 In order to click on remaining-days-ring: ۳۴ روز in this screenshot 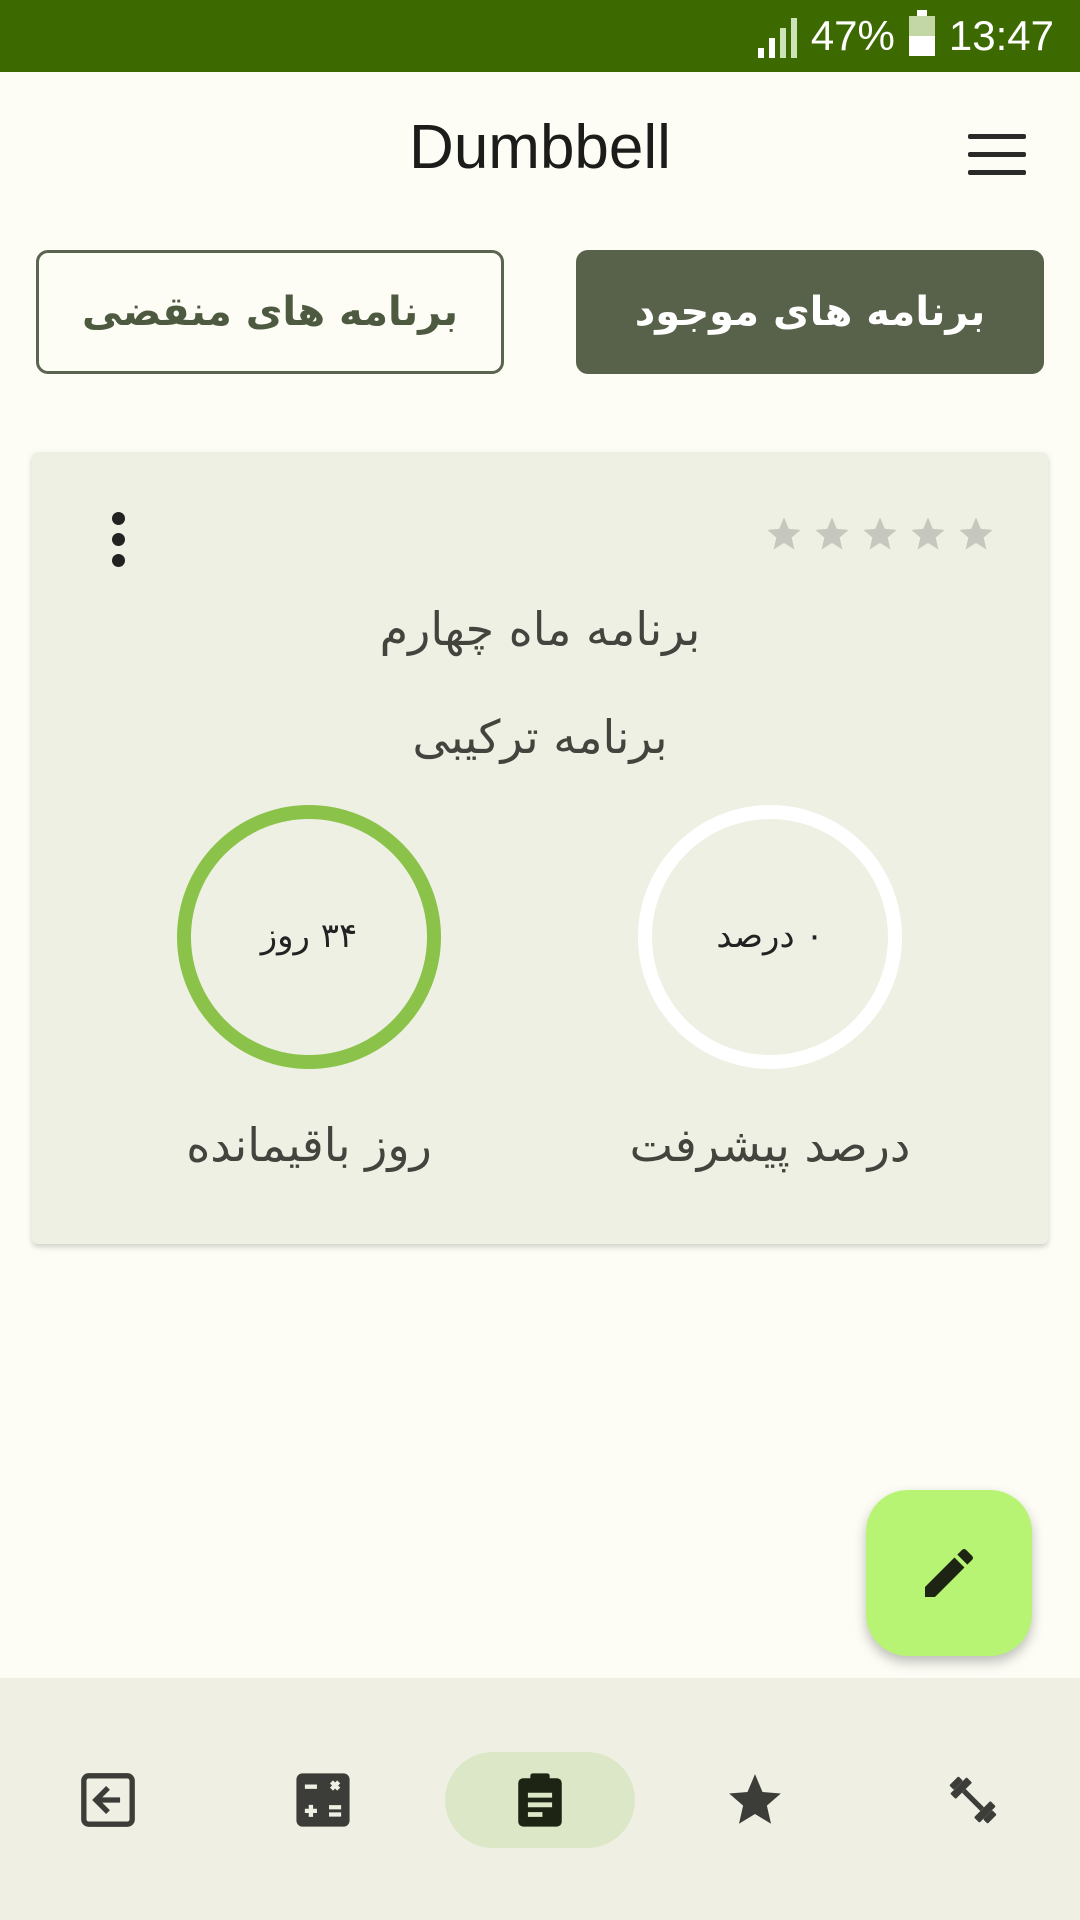, I will do `click(309, 937)`.